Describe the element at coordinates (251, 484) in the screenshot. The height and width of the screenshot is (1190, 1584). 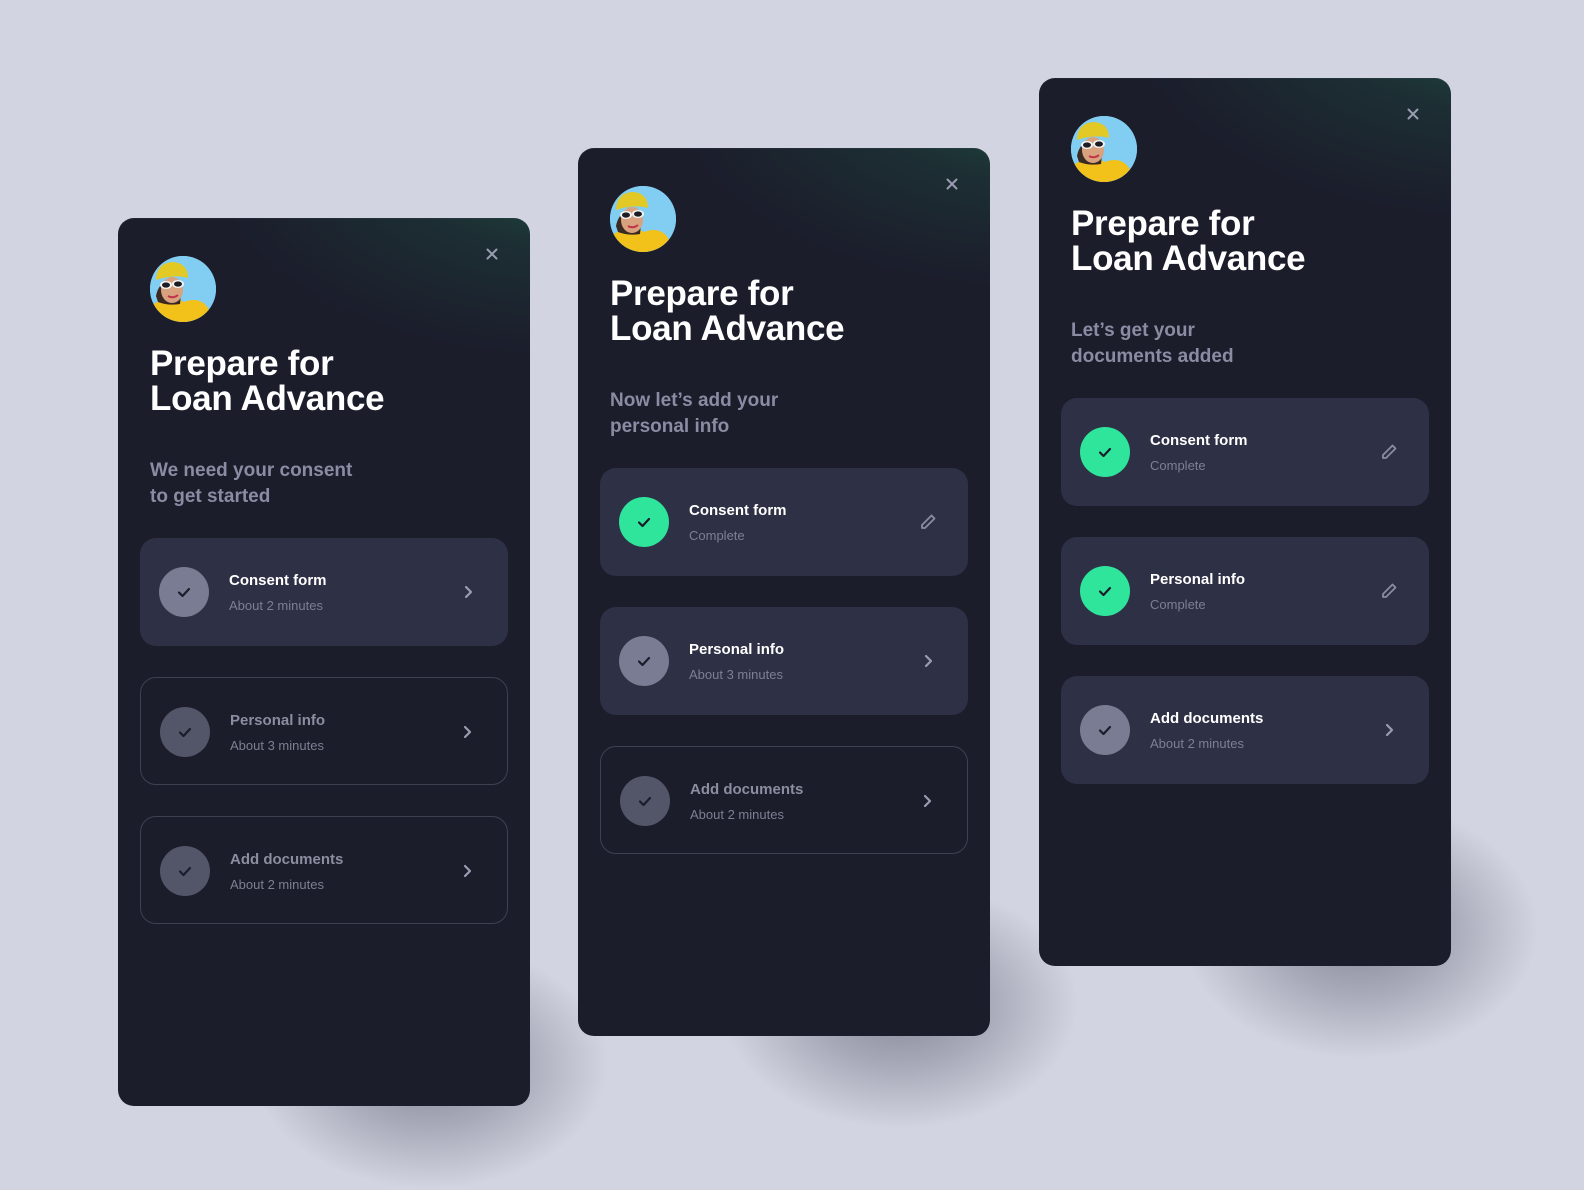
I see `page-subtitle: We need your consent to get started` at that location.